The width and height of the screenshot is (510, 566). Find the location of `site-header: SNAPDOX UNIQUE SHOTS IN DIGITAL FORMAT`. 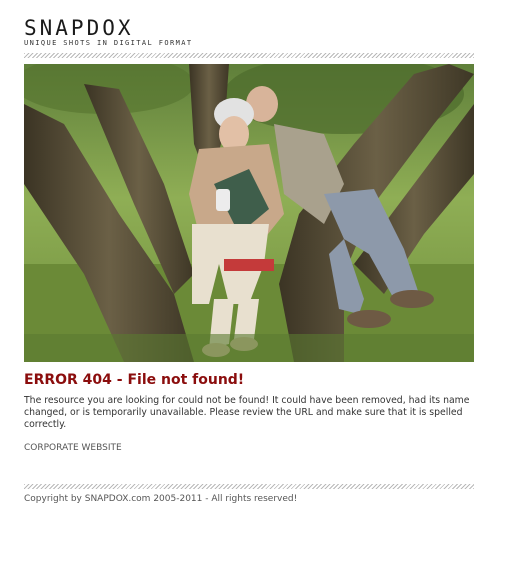

site-header: SNAPDOX UNIQUE SHOTS IN DIGITAL FORMAT is located at coordinates (108, 33).